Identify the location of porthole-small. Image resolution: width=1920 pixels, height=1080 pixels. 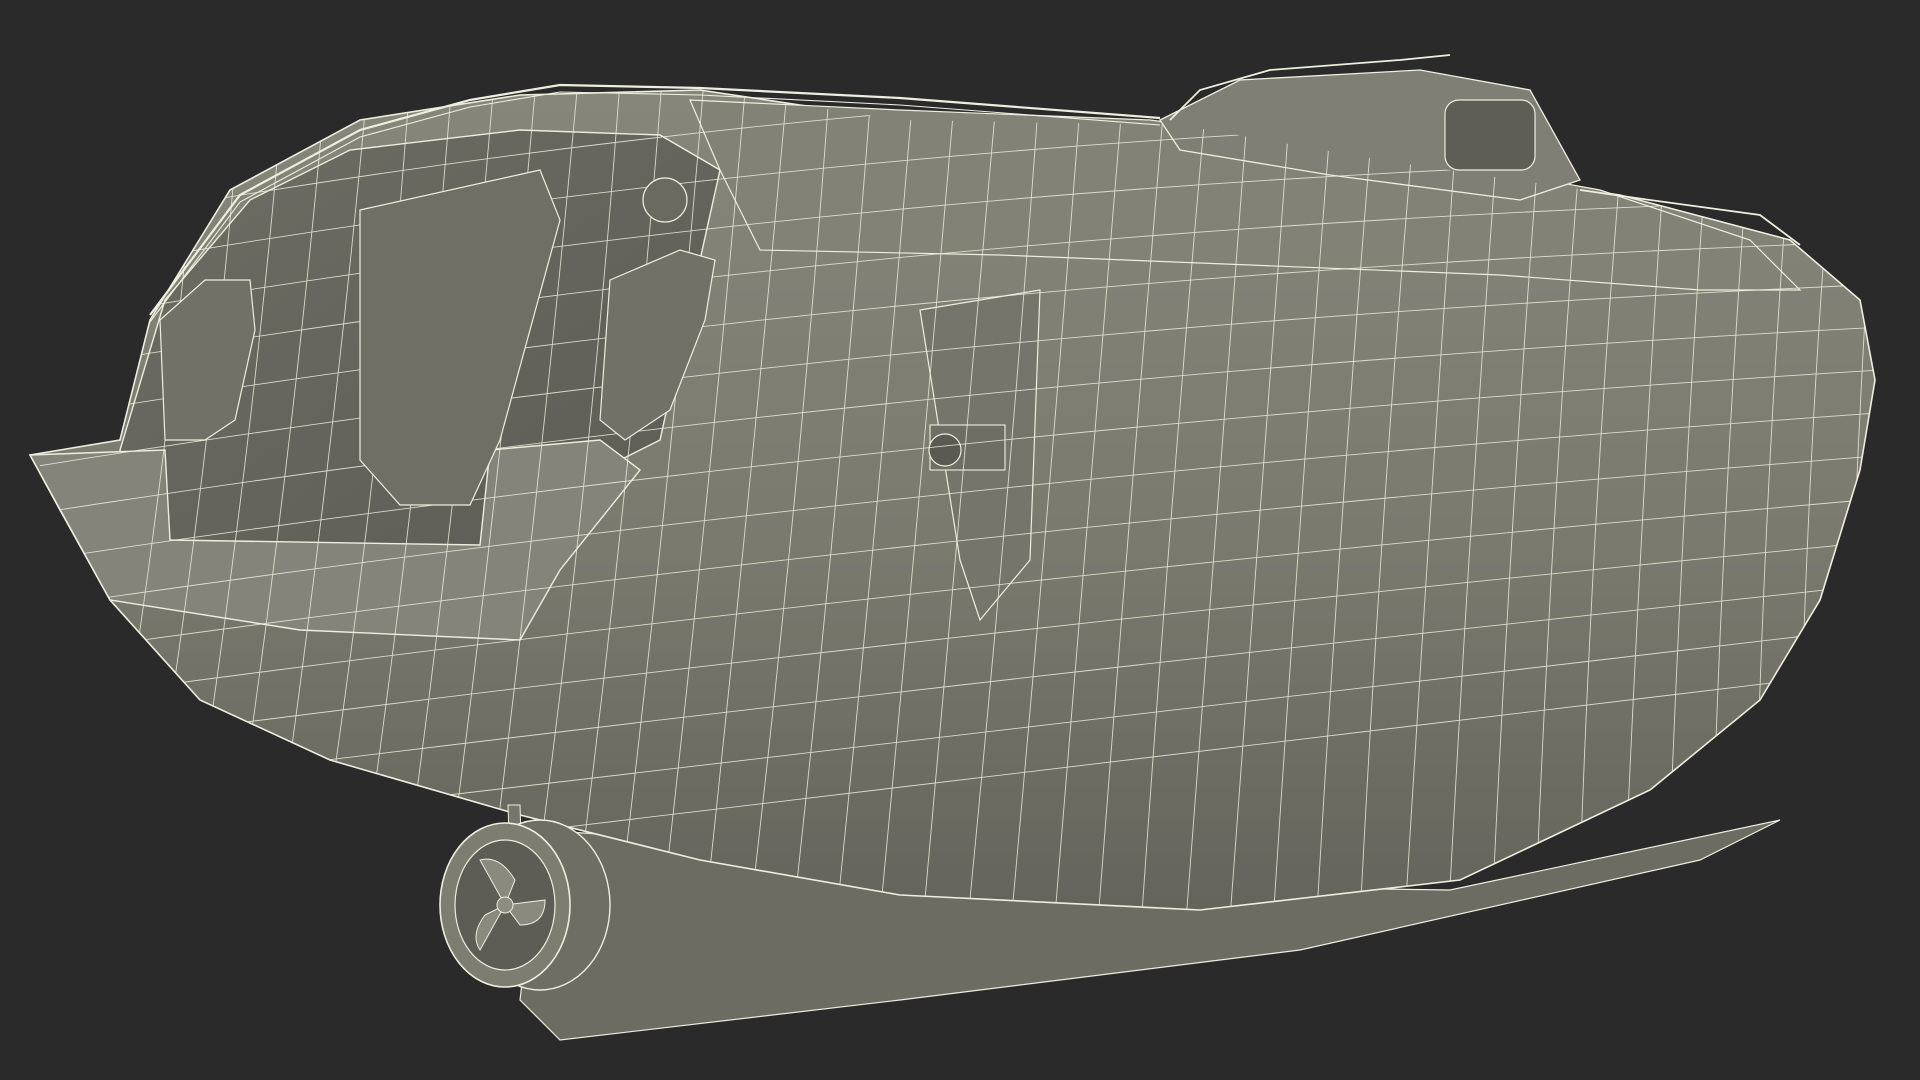
(665, 200).